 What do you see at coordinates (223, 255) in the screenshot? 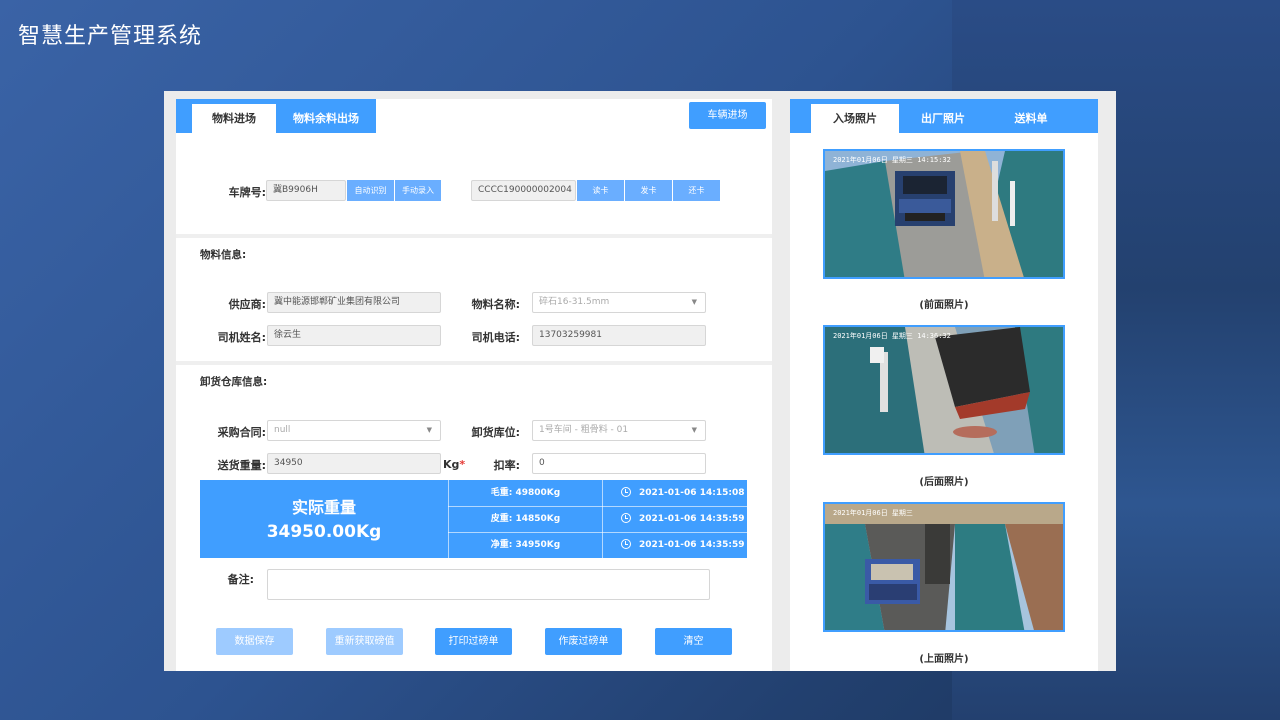
I see `material-info-heading: 物料信息:` at bounding box center [223, 255].